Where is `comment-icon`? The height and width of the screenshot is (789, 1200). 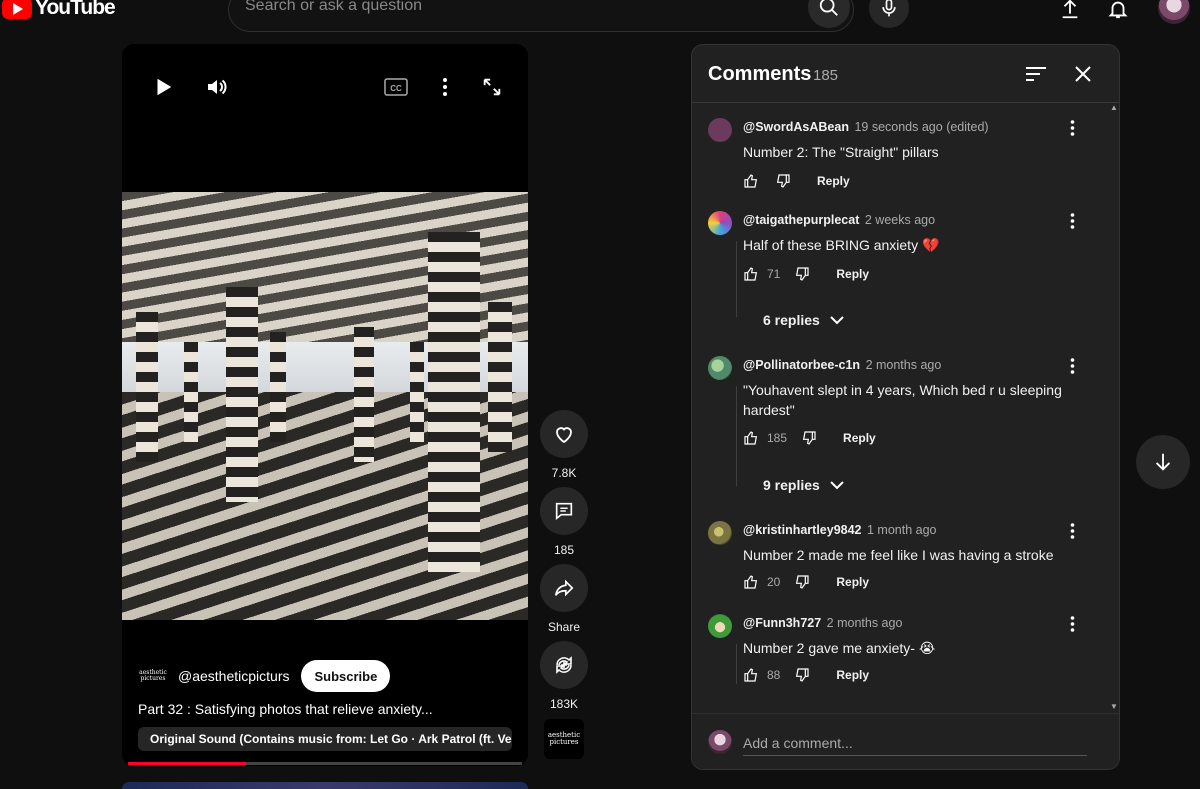 comment-icon is located at coordinates (564, 511).